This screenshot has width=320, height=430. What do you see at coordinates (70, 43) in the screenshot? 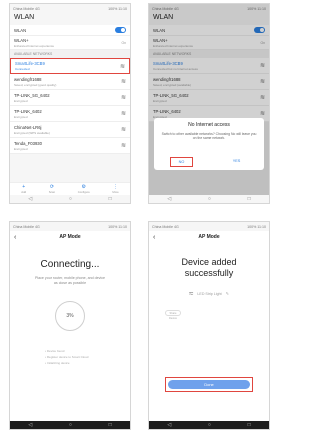
I see `wlan-plus-row: WLAN+ Enhanced Internet experience On` at bounding box center [70, 43].